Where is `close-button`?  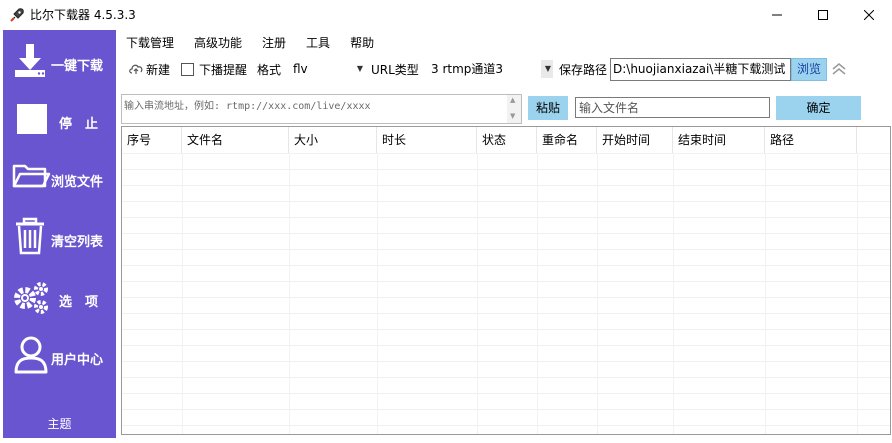 close-button is located at coordinates (869, 15).